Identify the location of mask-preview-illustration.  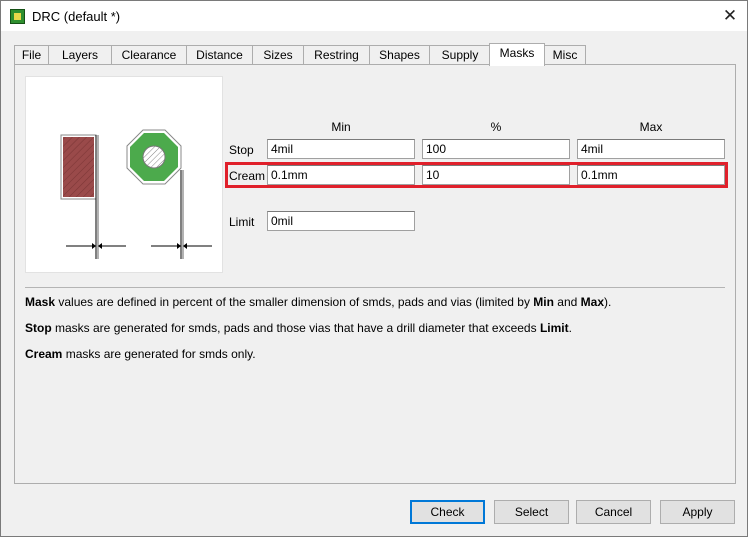
(124, 174).